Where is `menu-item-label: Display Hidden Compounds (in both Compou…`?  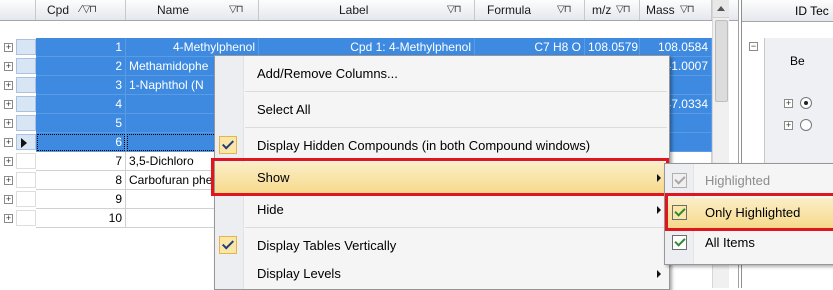 menu-item-label: Display Hidden Compounds (in both Compou… is located at coordinates (424, 145).